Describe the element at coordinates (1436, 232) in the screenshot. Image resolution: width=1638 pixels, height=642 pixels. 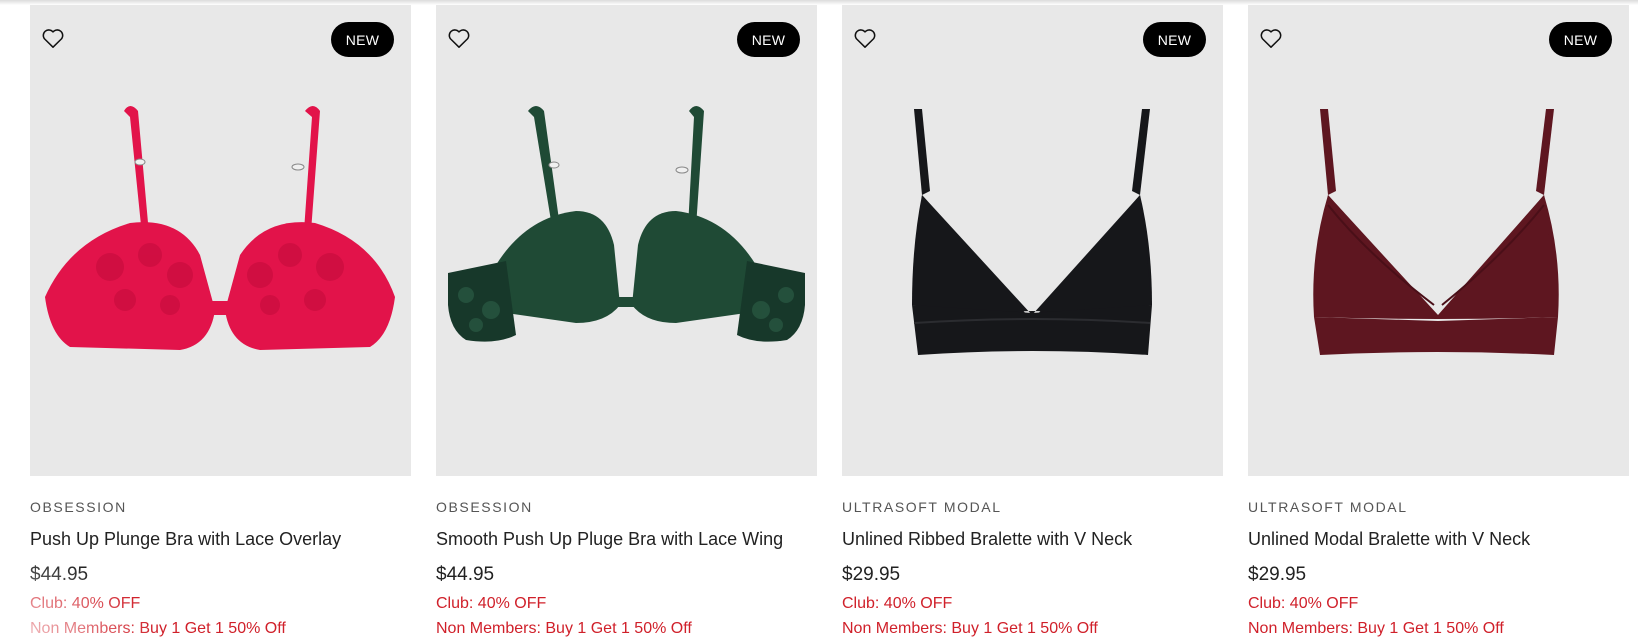
I see `bralette-image-modal` at that location.